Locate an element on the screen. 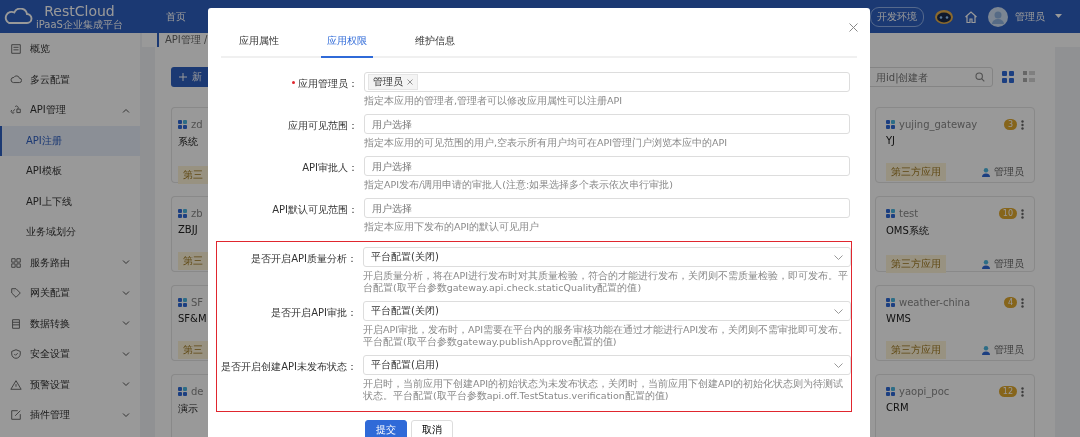 This screenshot has width=1080, height=437. sidebar-subitem: API模板 is located at coordinates (70, 171).